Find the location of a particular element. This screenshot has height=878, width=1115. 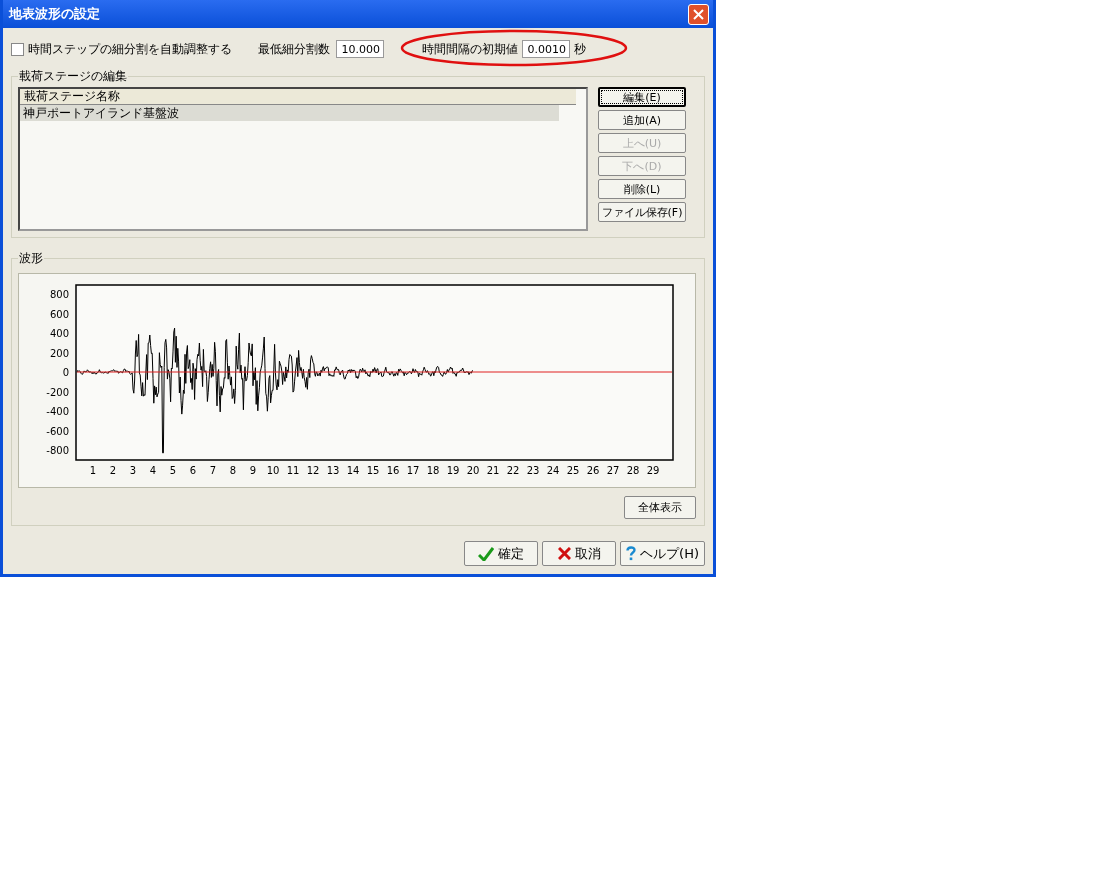

action-button: ファイル保存(F) is located at coordinates (642, 212).